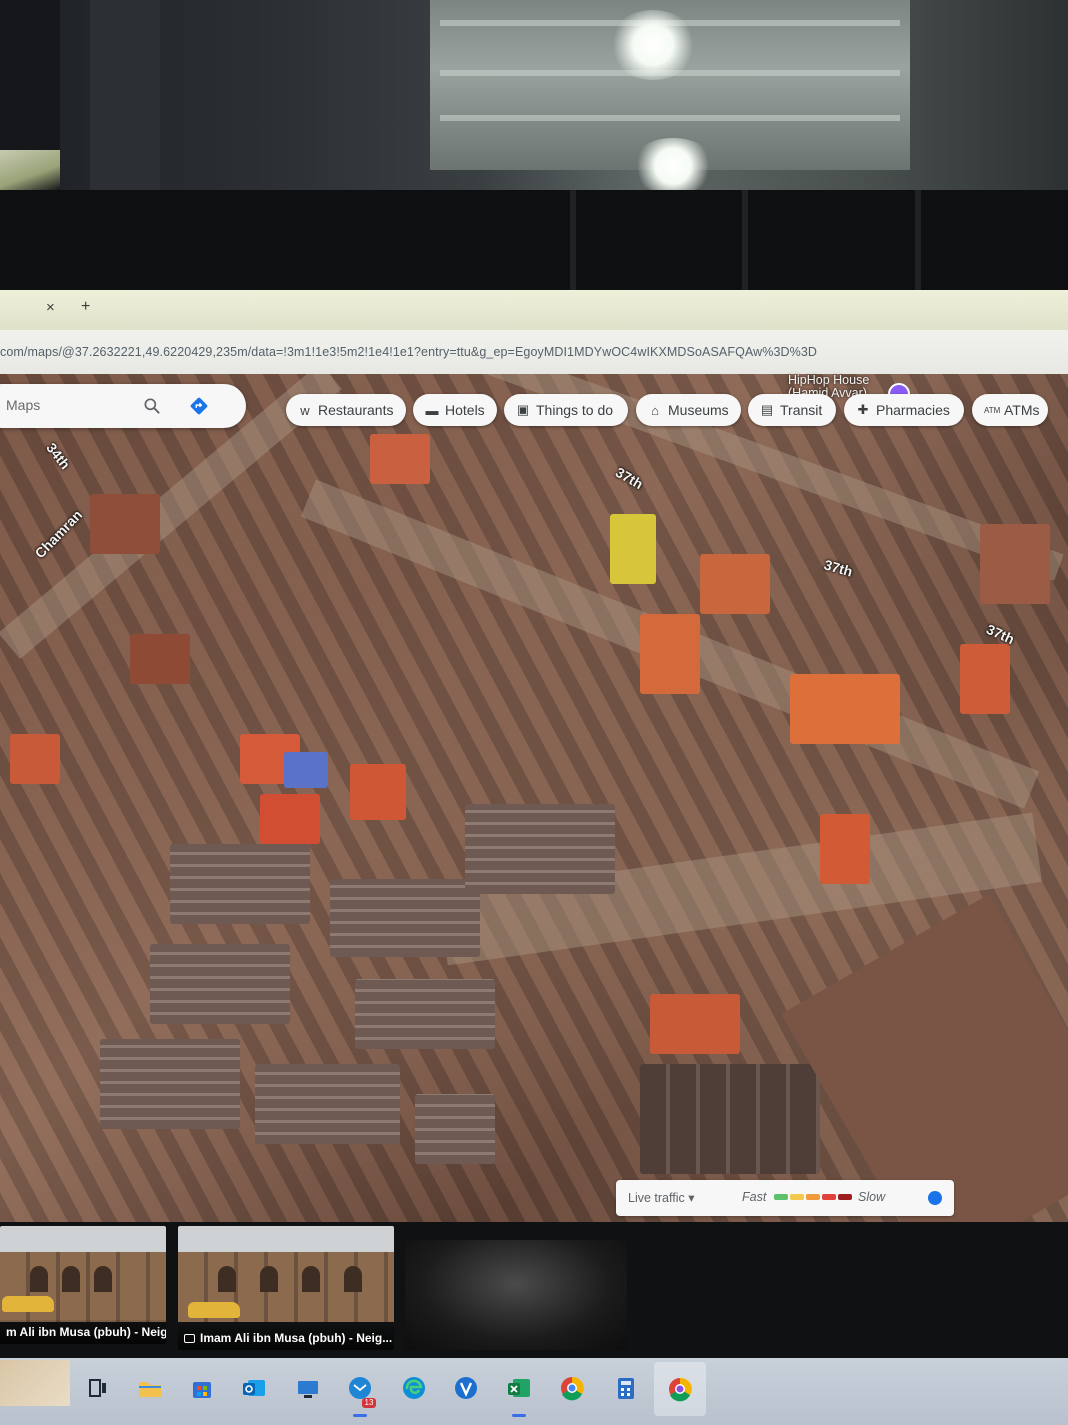 This screenshot has height=1425, width=1068. I want to click on pharmacy-icon: ✚, so click(863, 409).